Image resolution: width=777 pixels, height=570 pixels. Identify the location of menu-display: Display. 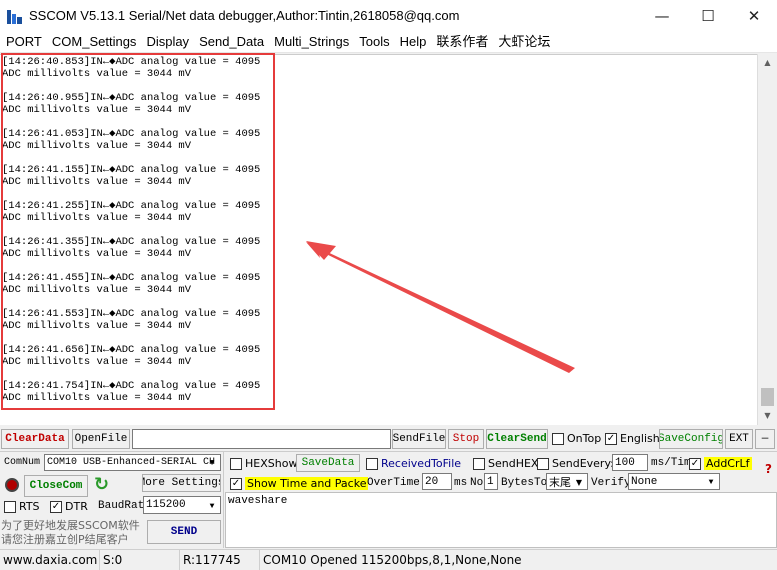
(167, 42).